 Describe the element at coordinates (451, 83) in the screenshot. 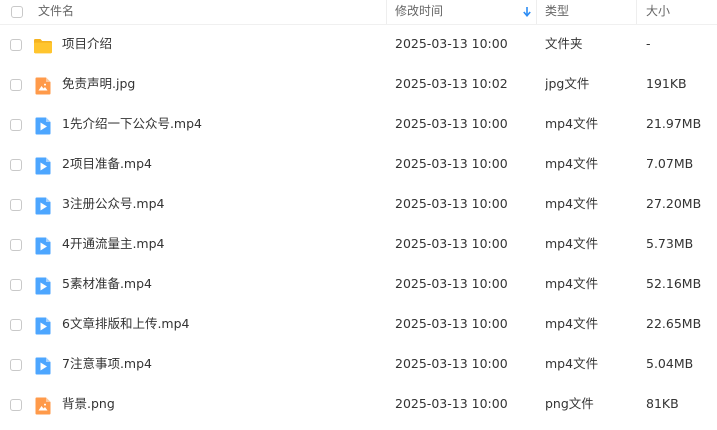

I see `file-modified-time: 2025-03-13 10:02` at that location.